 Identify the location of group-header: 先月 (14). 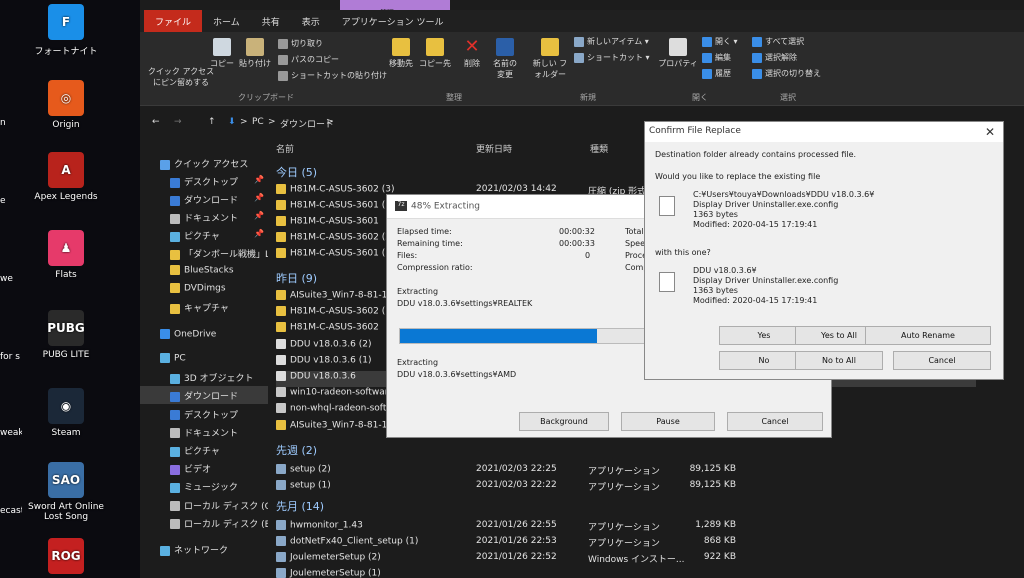
(300, 506).